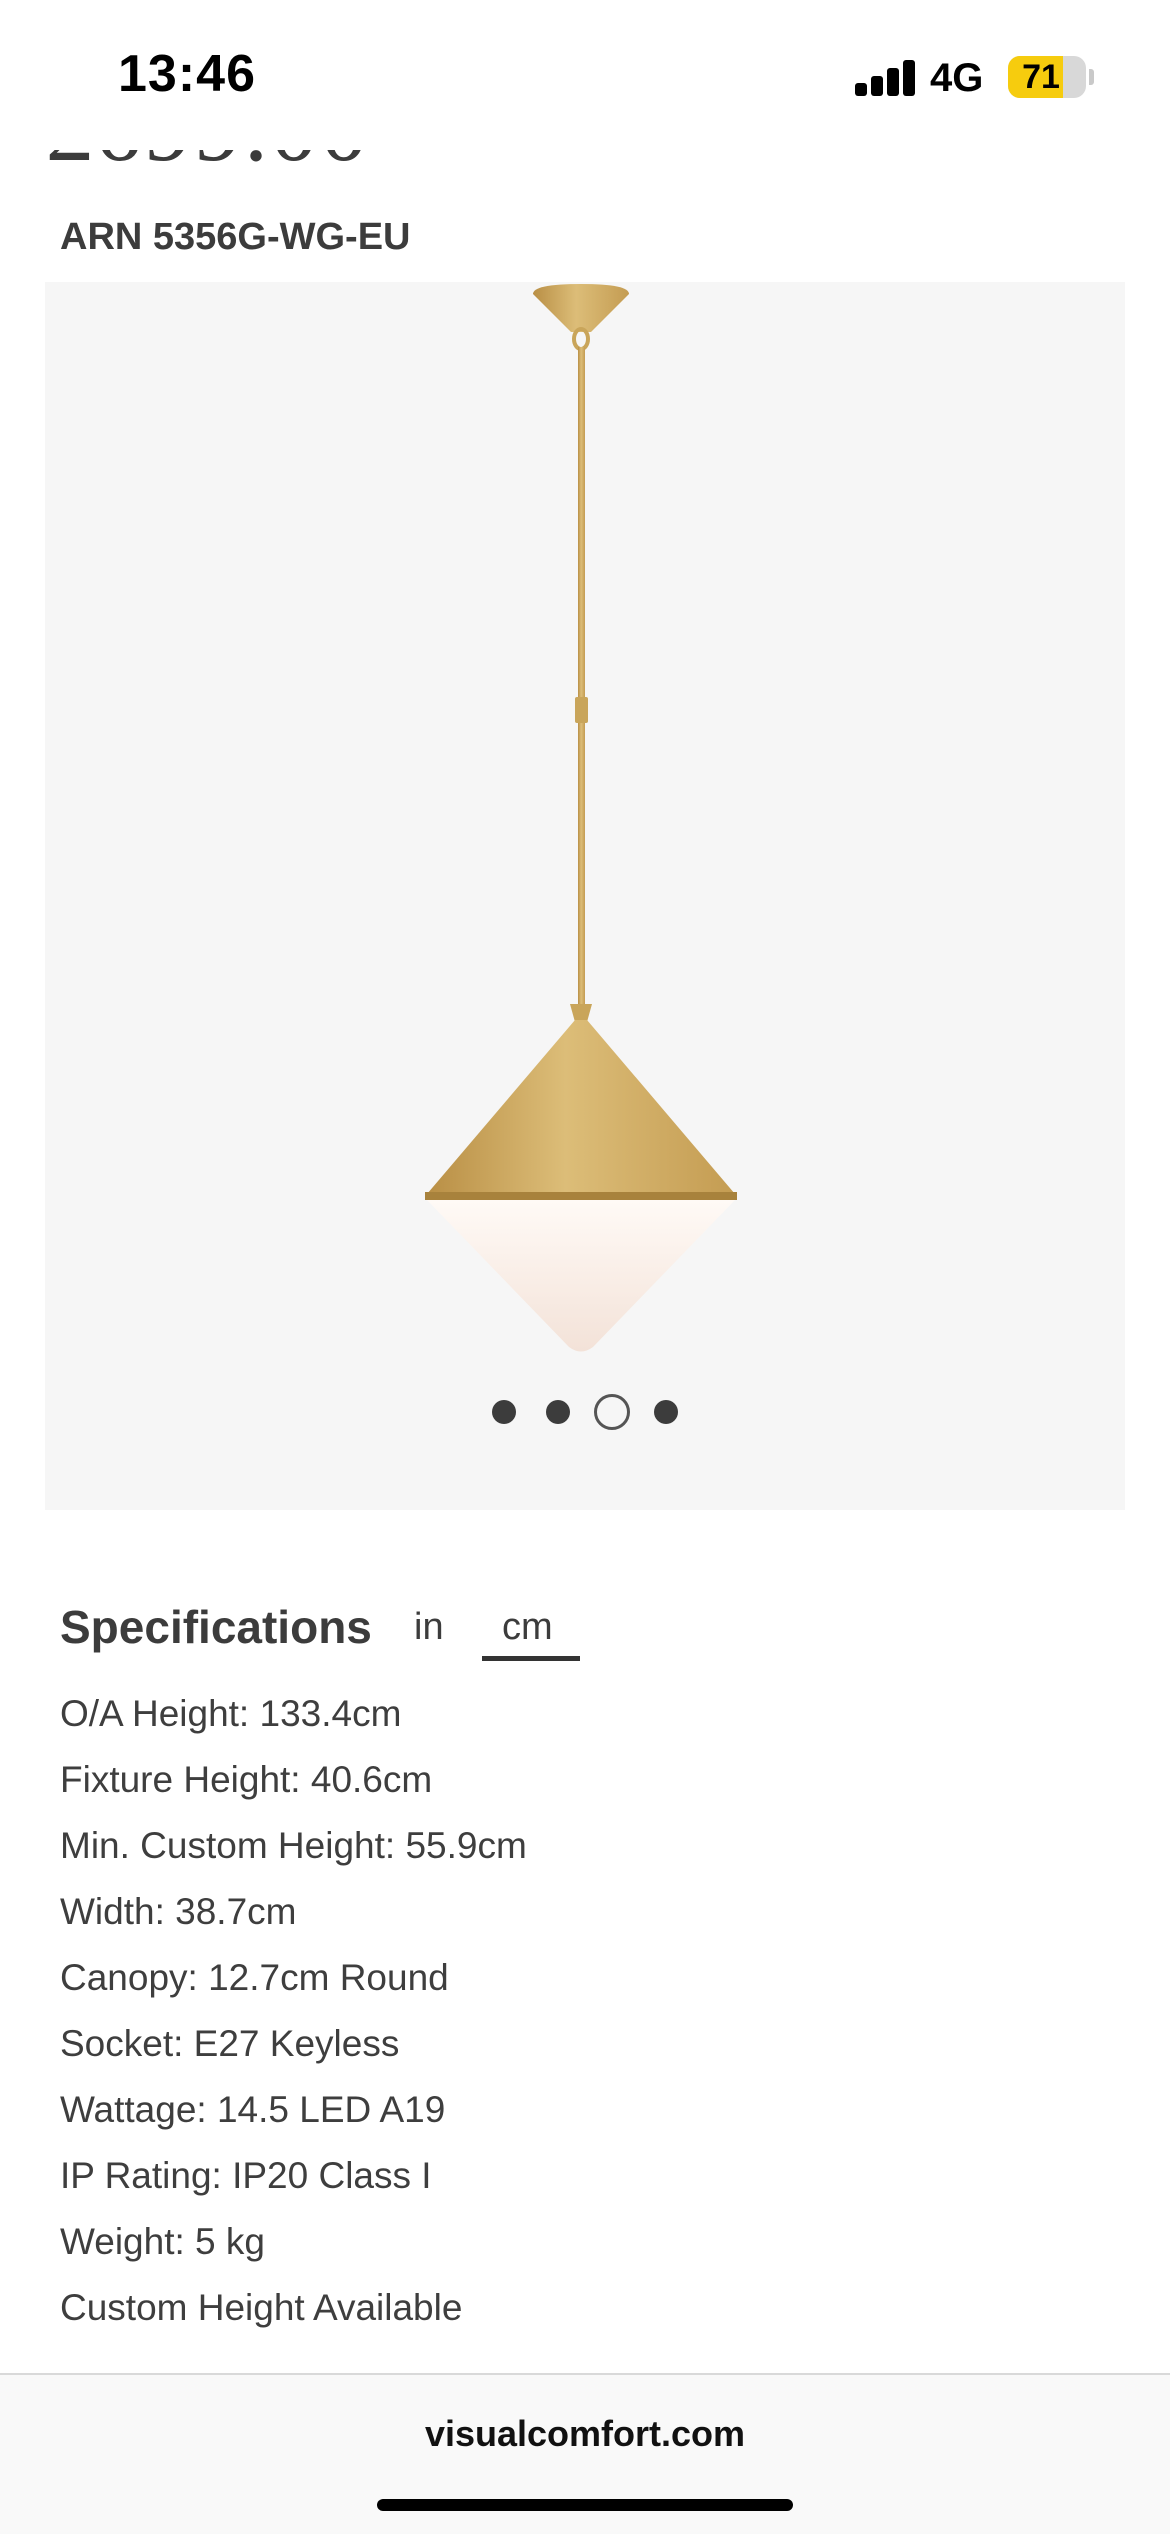  What do you see at coordinates (585, 172) in the screenshot?
I see `price-clip: £699.00` at bounding box center [585, 172].